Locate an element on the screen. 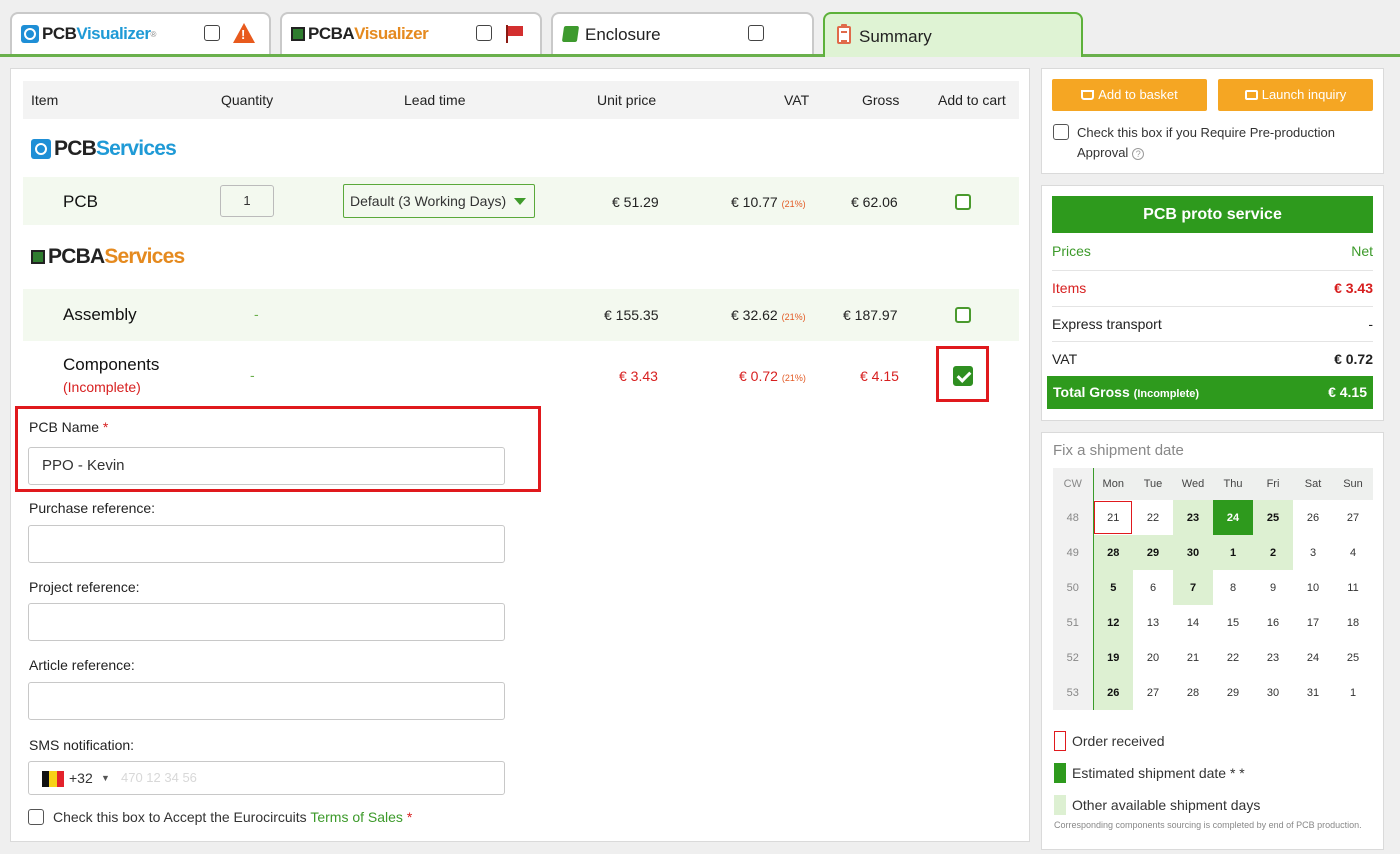 Image resolution: width=1400 pixels, height=854 pixels. pcb-name-input: PPO - Kevin is located at coordinates (266, 466).